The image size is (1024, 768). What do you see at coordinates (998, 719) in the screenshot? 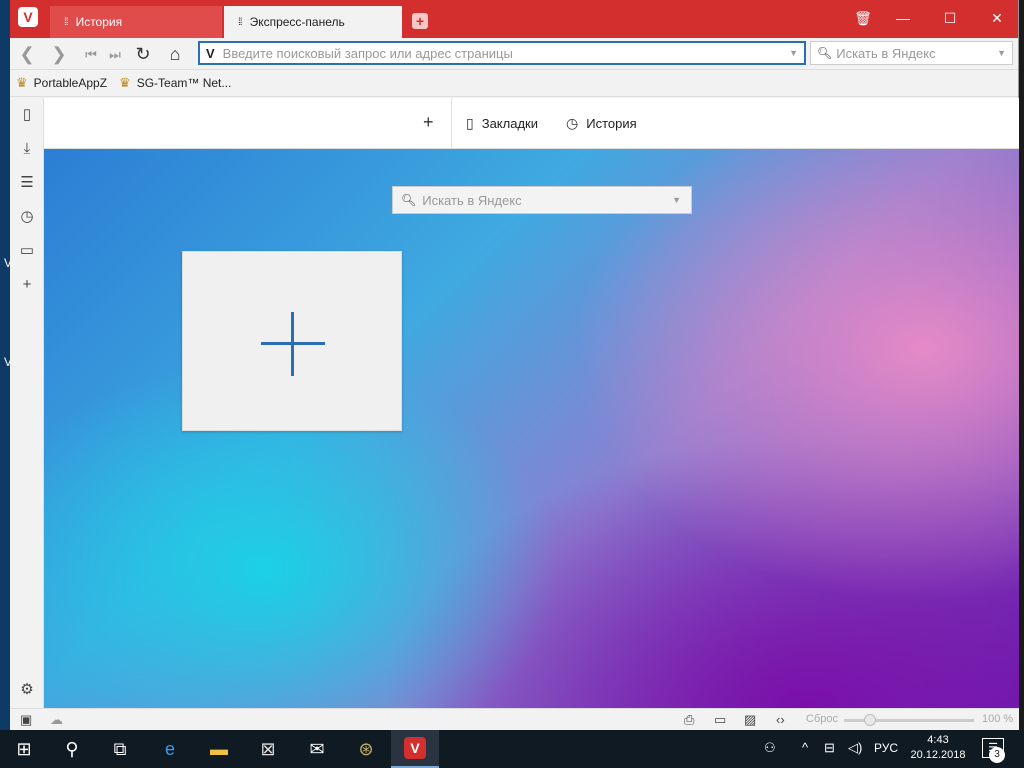
I see `zoom-level: 100 %` at bounding box center [998, 719].